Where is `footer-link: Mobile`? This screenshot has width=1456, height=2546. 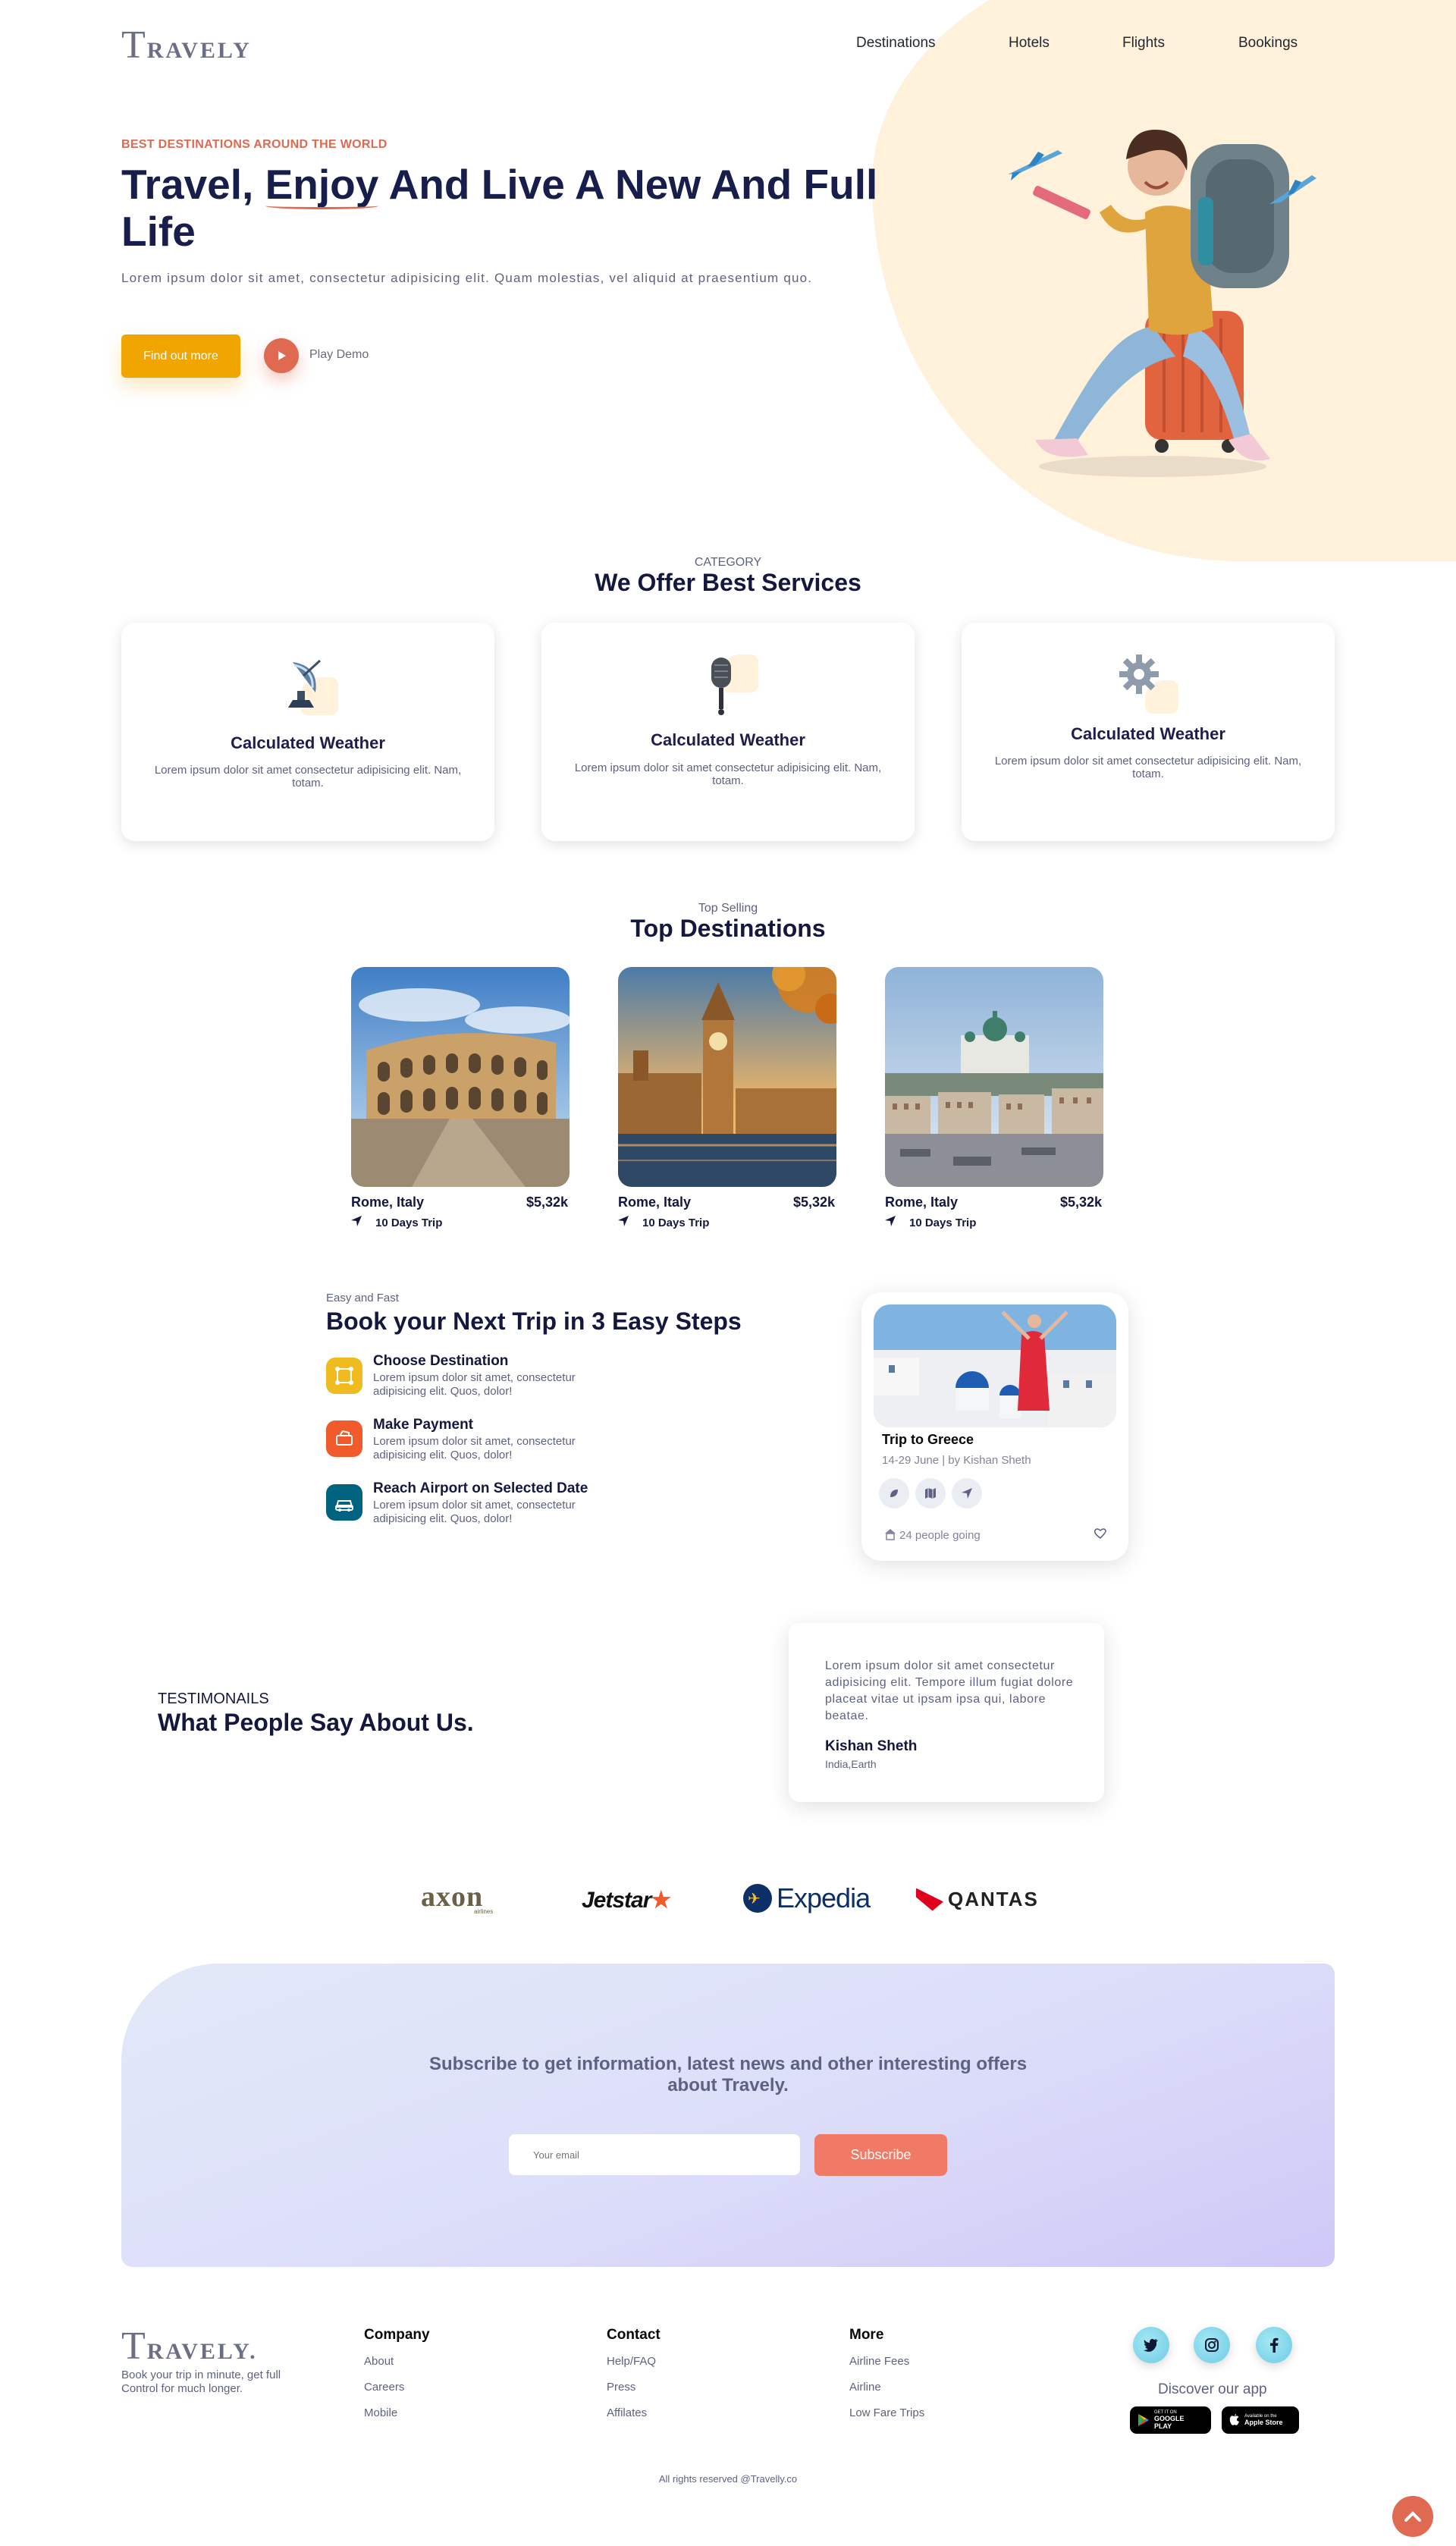 footer-link: Mobile is located at coordinates (380, 2412).